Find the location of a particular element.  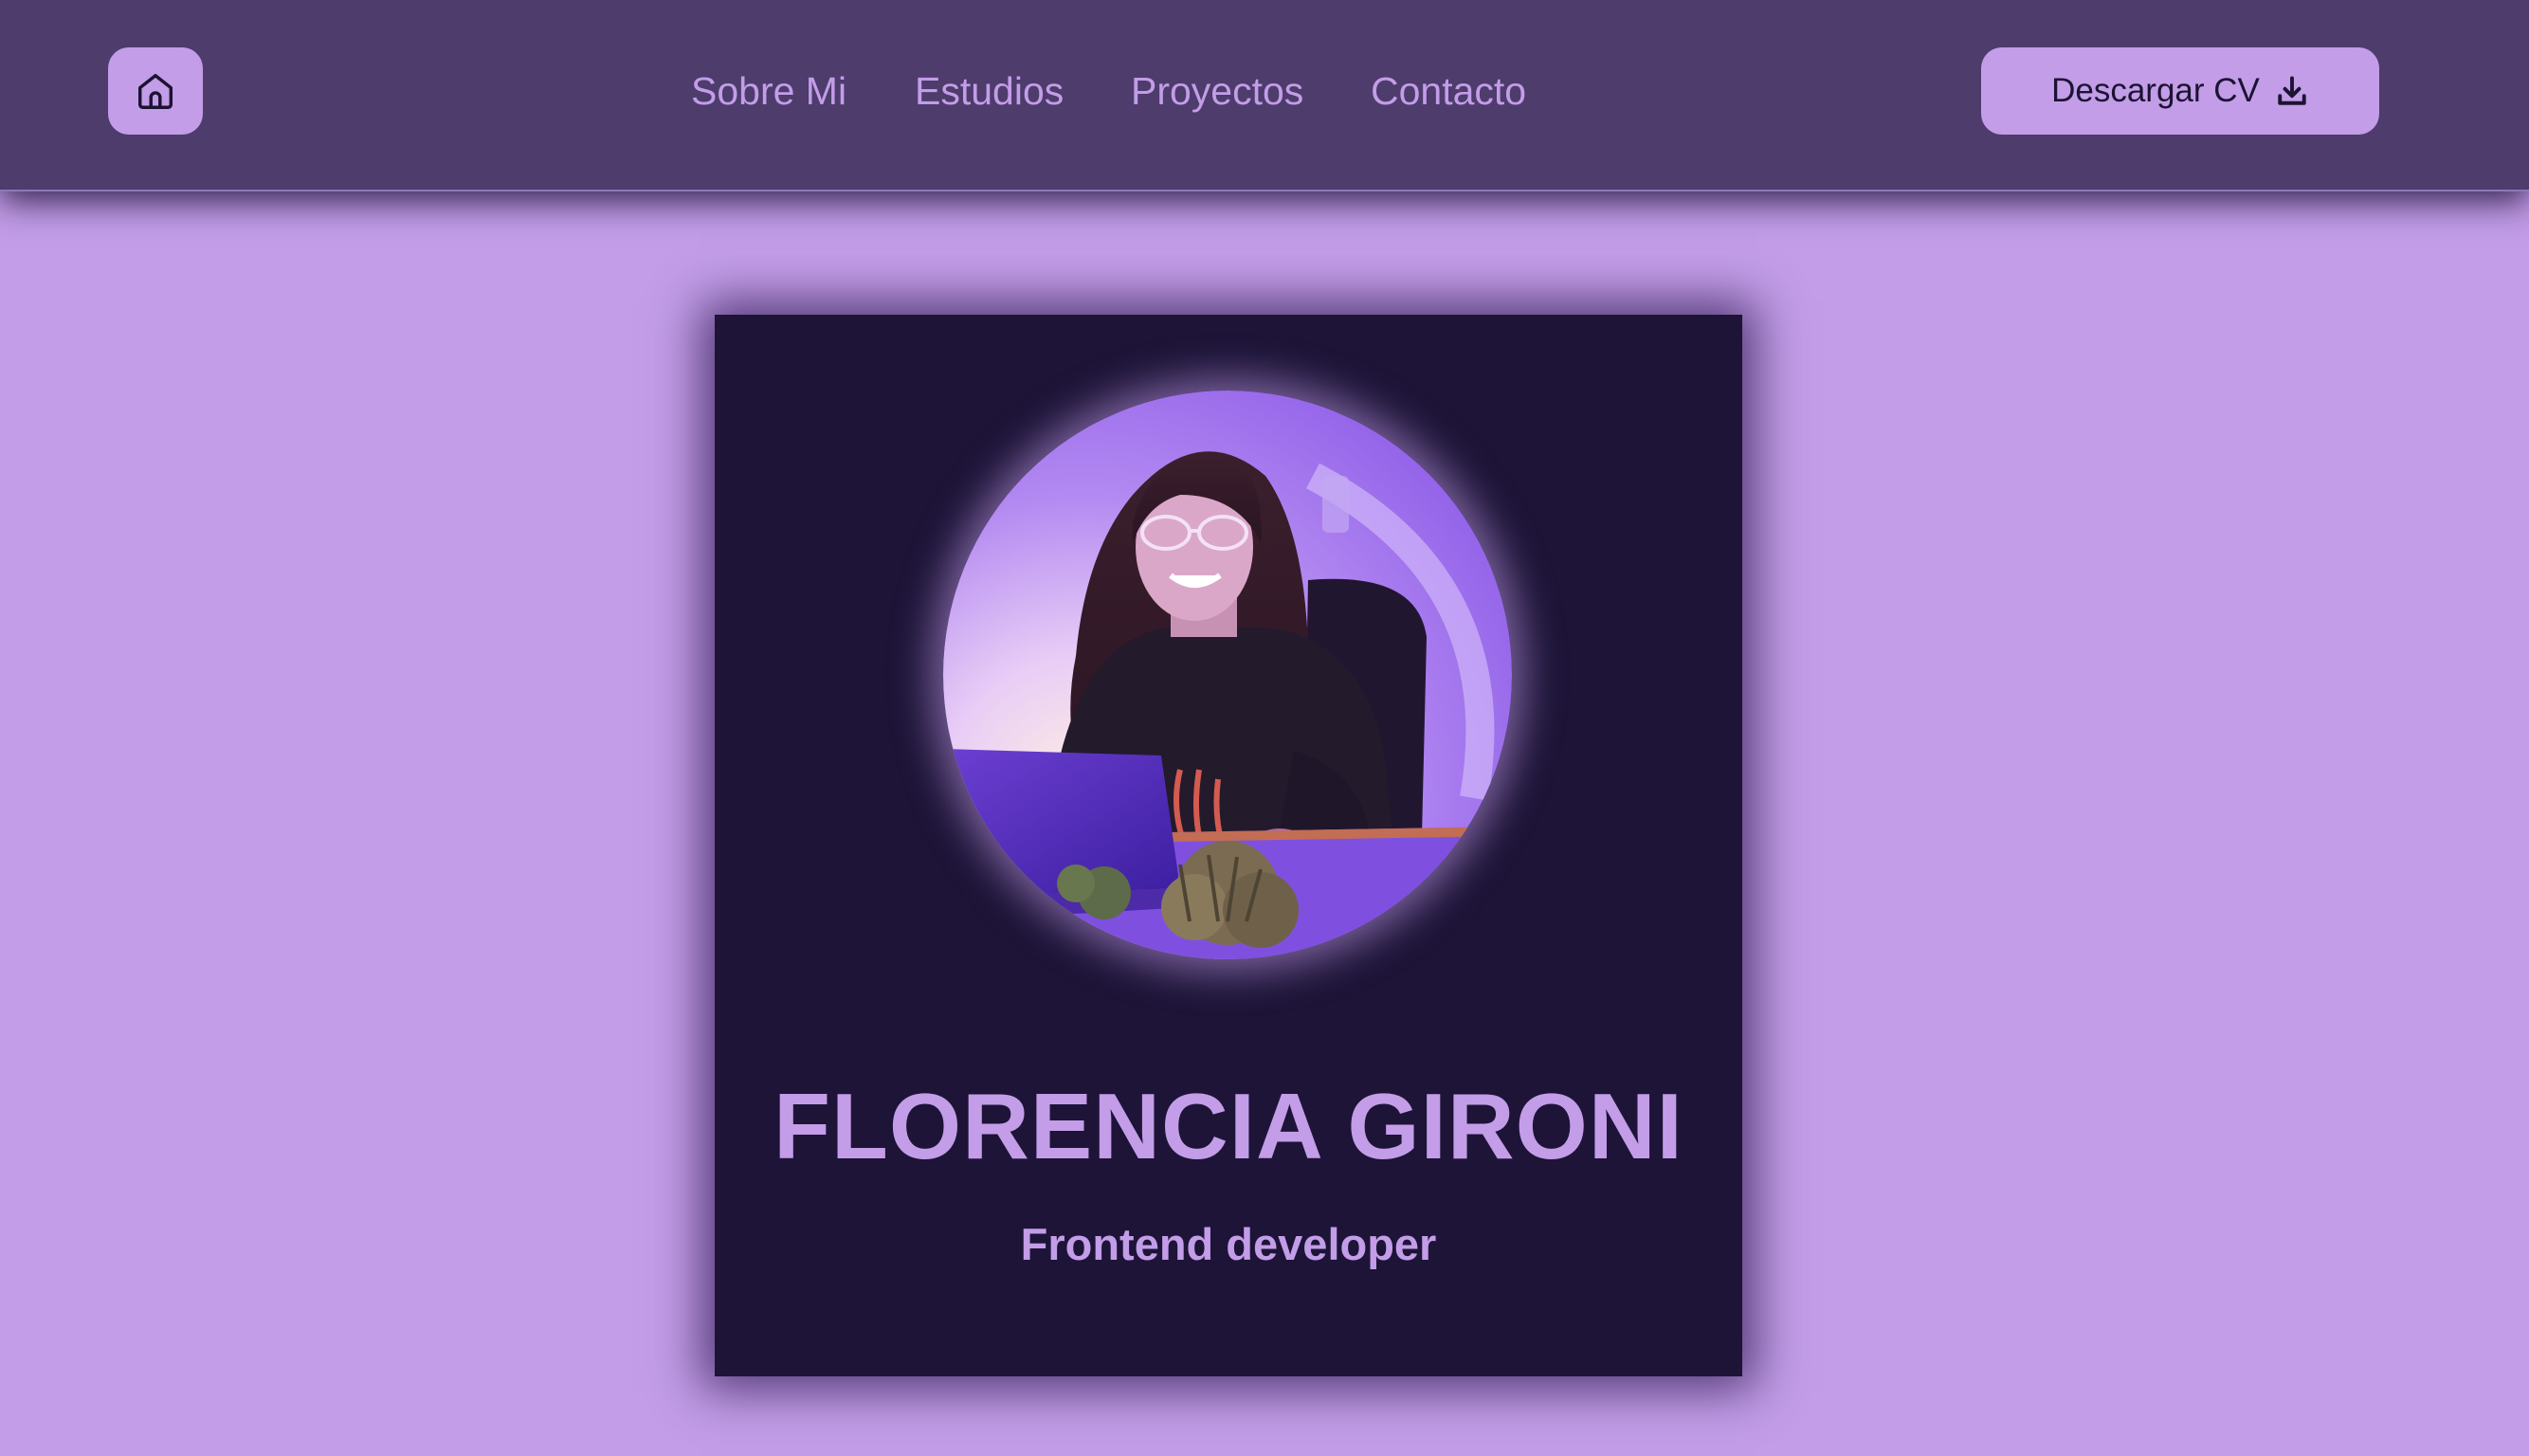

profile-photo is located at coordinates (1227, 675).